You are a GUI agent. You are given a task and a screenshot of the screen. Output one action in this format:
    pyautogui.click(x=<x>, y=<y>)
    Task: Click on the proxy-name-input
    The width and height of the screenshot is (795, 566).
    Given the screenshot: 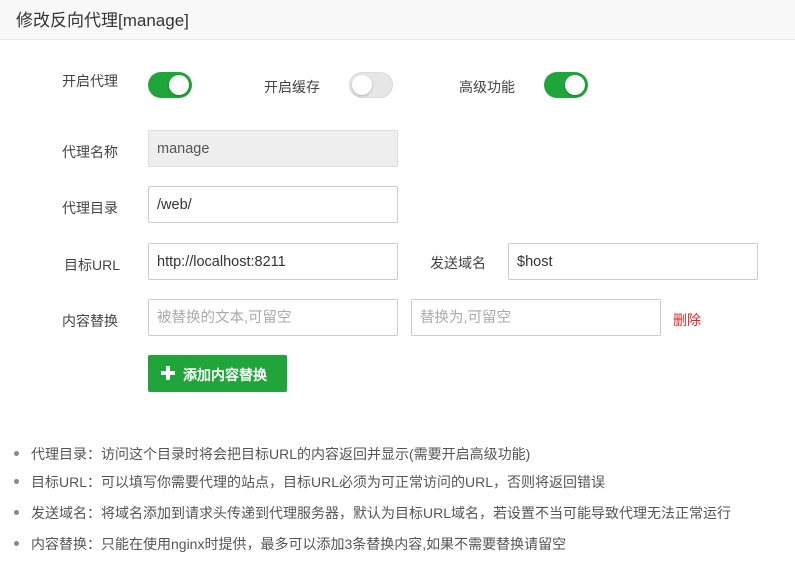 What is the action you would take?
    pyautogui.click(x=273, y=148)
    